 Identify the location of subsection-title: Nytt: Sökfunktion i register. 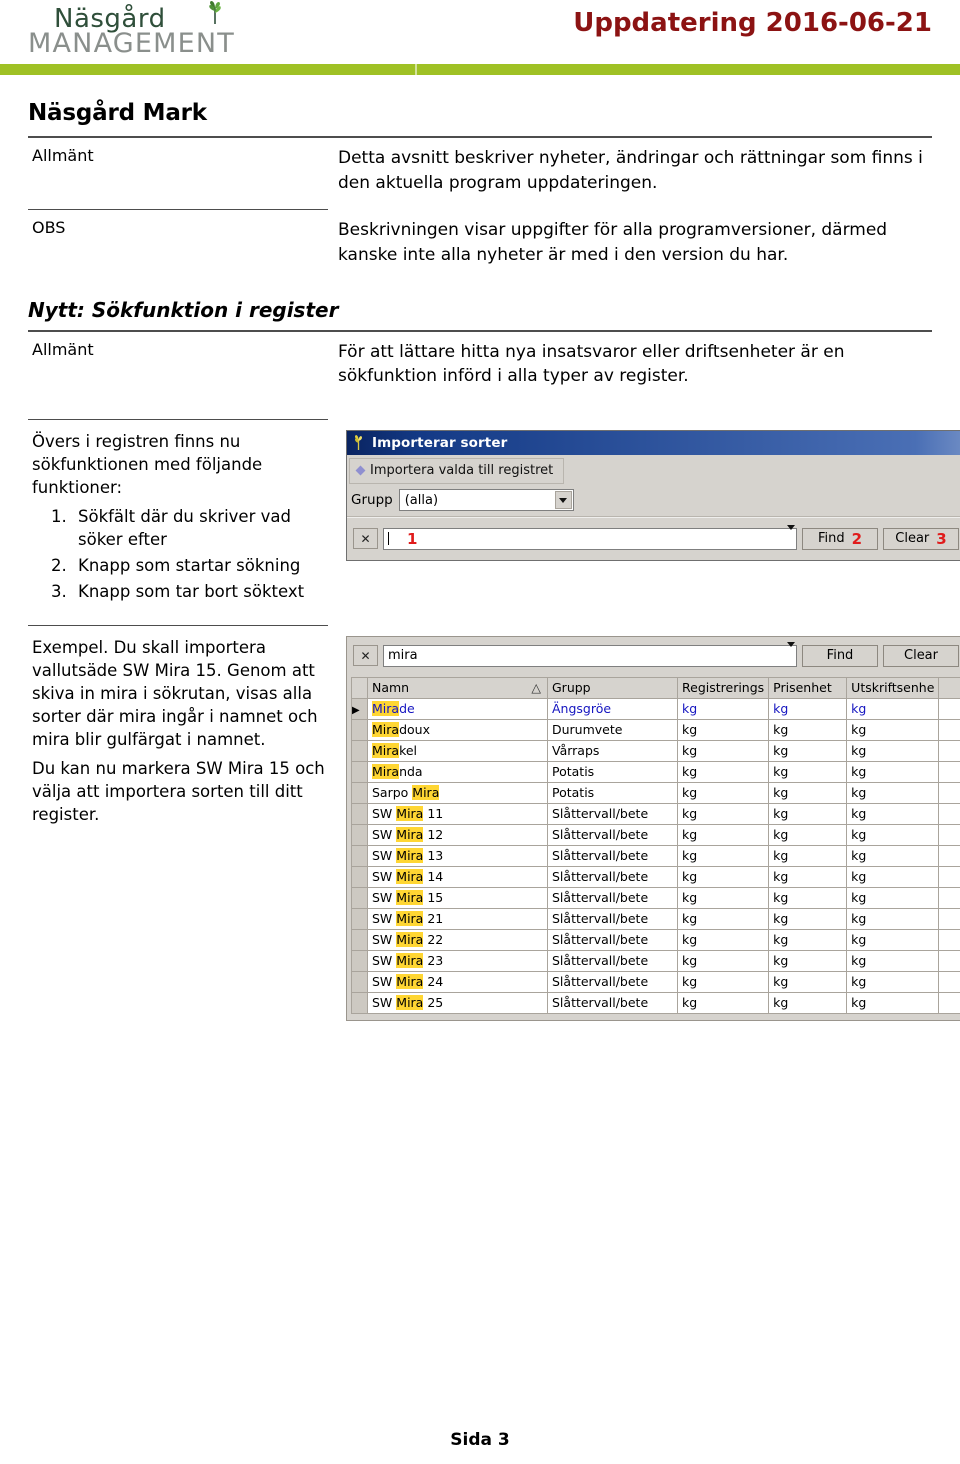
(183, 309).